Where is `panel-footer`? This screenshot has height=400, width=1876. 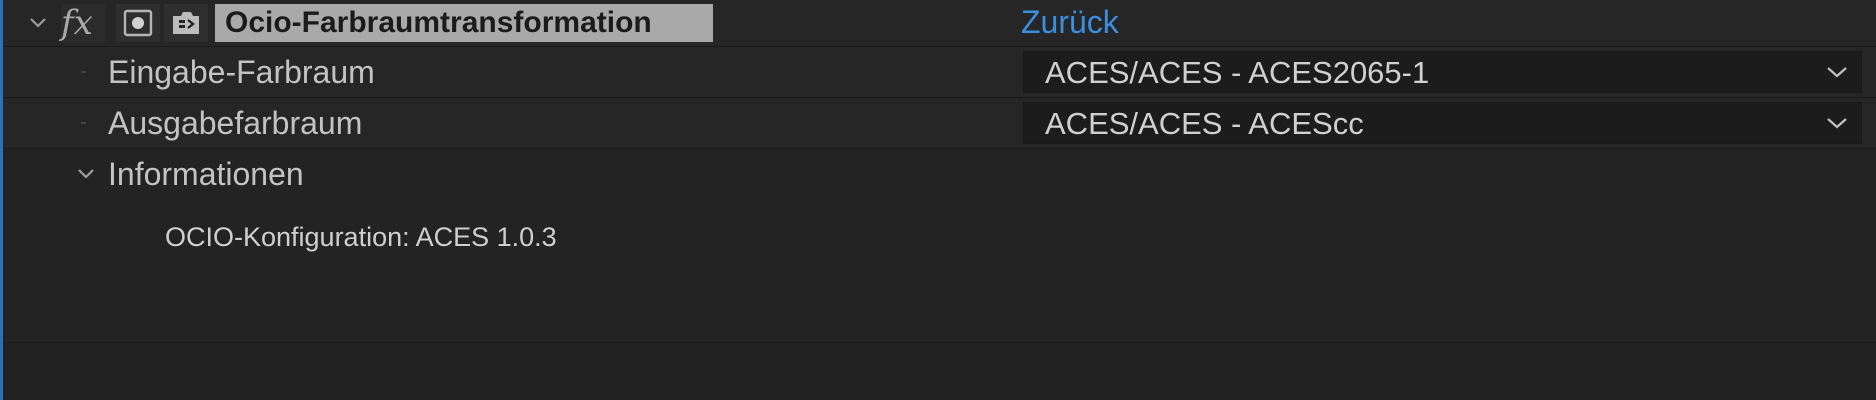 panel-footer is located at coordinates (939, 371).